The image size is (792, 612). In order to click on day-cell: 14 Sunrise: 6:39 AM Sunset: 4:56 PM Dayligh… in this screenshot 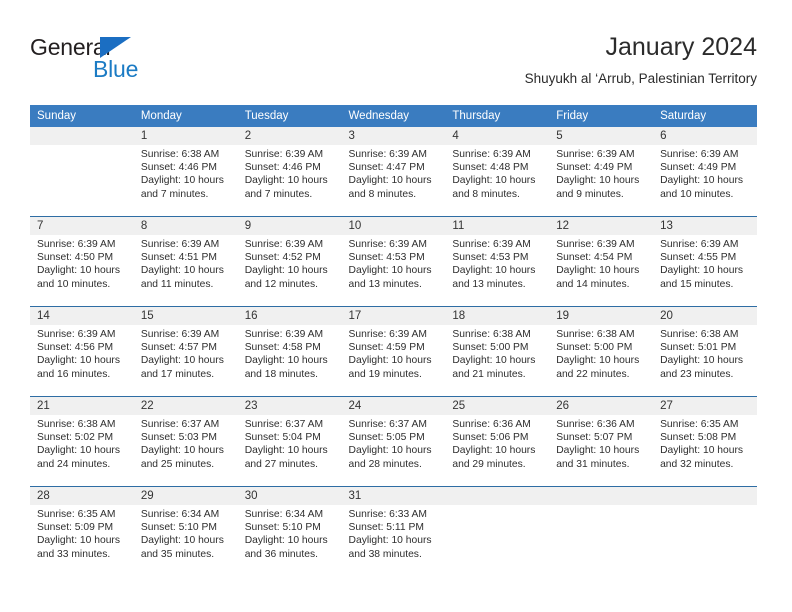, I will do `click(82, 351)`.